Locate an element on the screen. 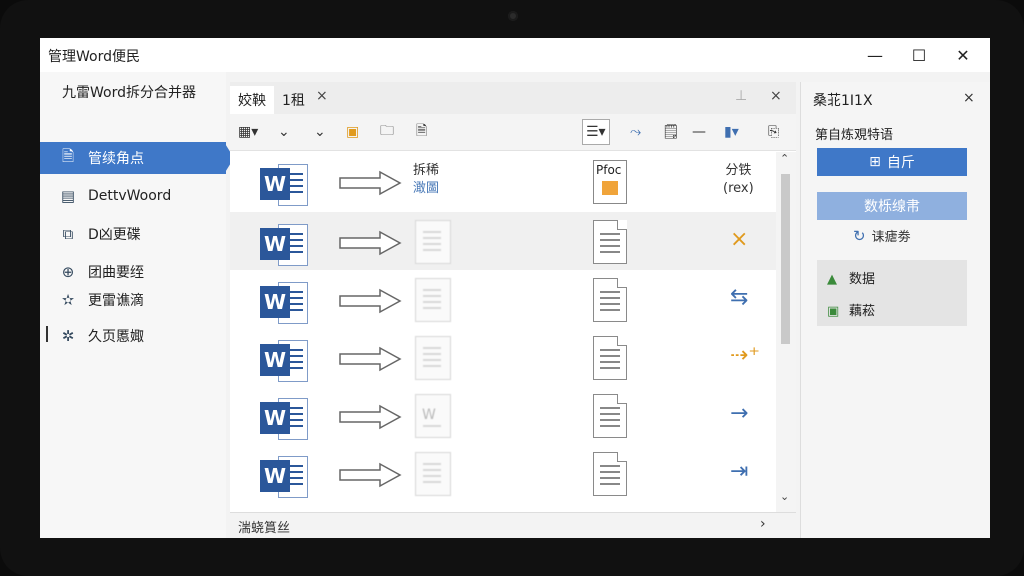 Image resolution: width=1024 pixels, height=576 pixels. source-document-icon: W is located at coordinates (433, 416).